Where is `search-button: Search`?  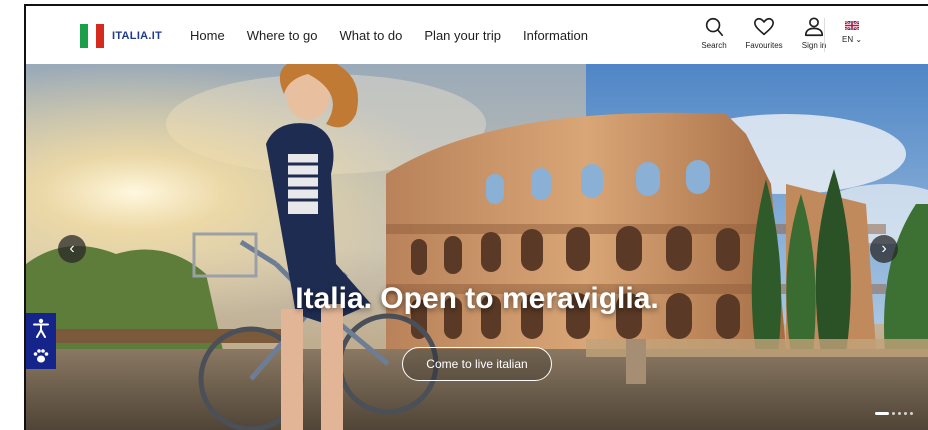
search-button: Search is located at coordinates (714, 33).